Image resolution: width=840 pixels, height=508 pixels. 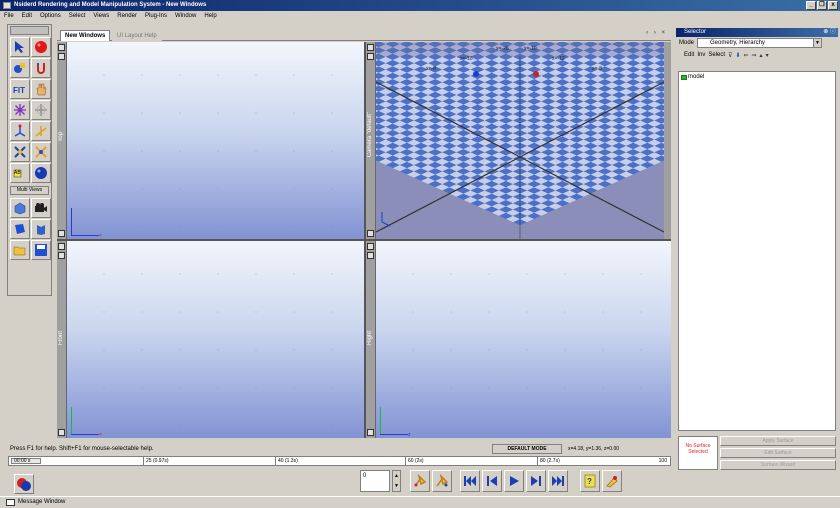 What do you see at coordinates (210, 16) in the screenshot?
I see `menu-help: Help` at bounding box center [210, 16].